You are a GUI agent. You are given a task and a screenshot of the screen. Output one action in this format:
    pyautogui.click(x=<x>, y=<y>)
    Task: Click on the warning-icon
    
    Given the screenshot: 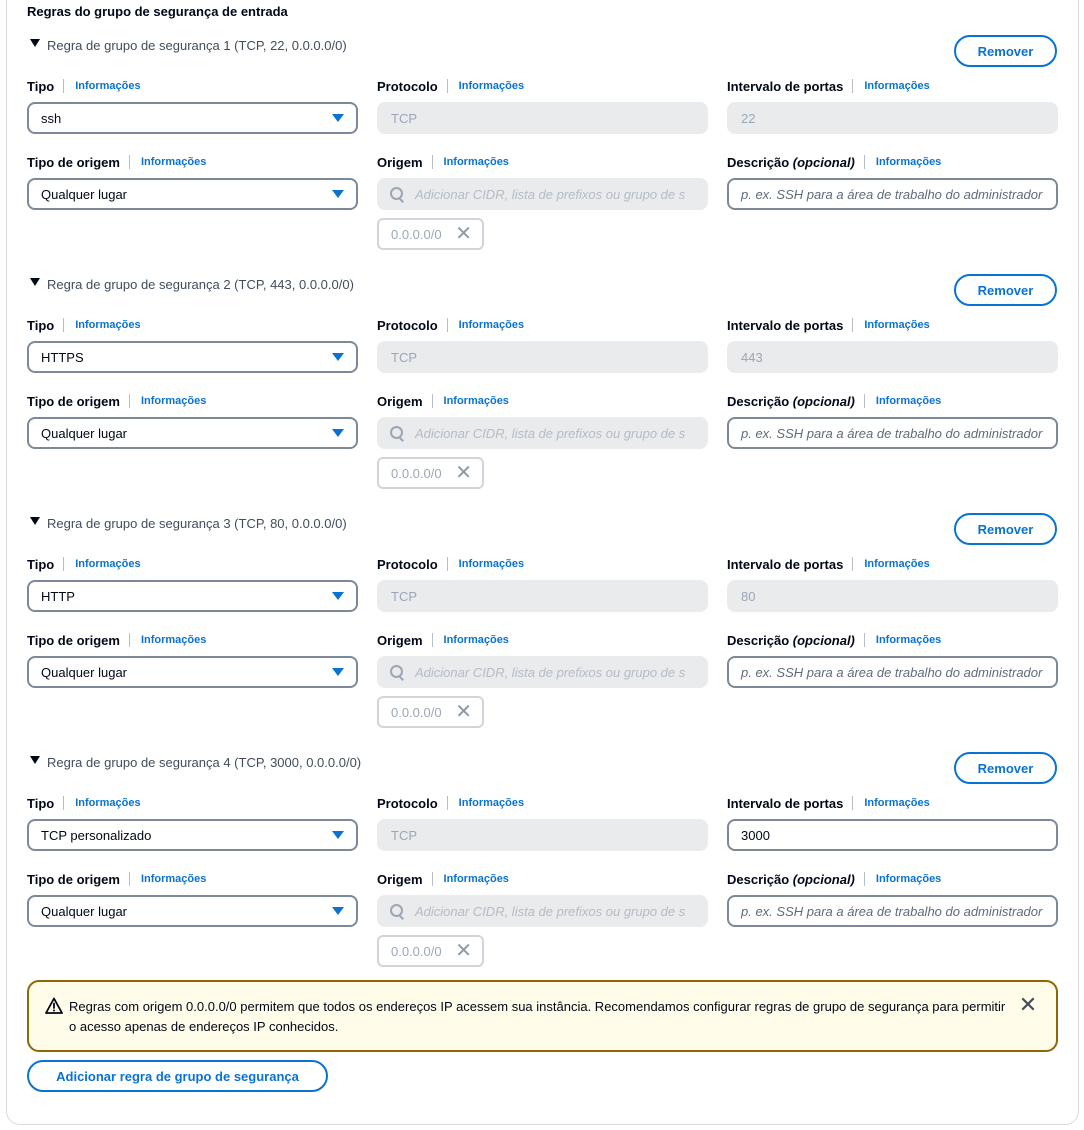 What is the action you would take?
    pyautogui.click(x=54, y=1005)
    